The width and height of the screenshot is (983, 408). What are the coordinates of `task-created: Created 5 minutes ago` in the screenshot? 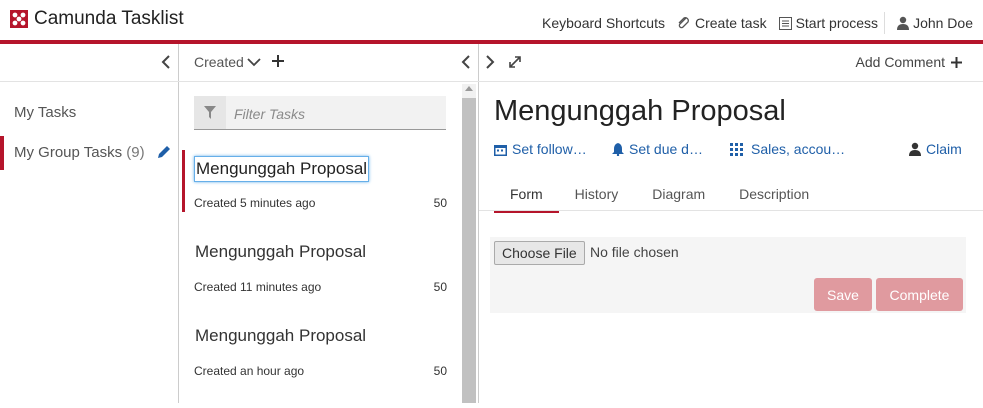 It's located at (255, 203).